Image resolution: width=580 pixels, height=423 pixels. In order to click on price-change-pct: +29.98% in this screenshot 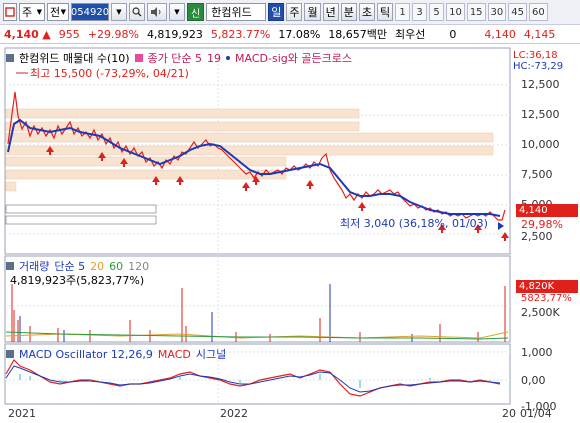, I will do `click(113, 34)`.